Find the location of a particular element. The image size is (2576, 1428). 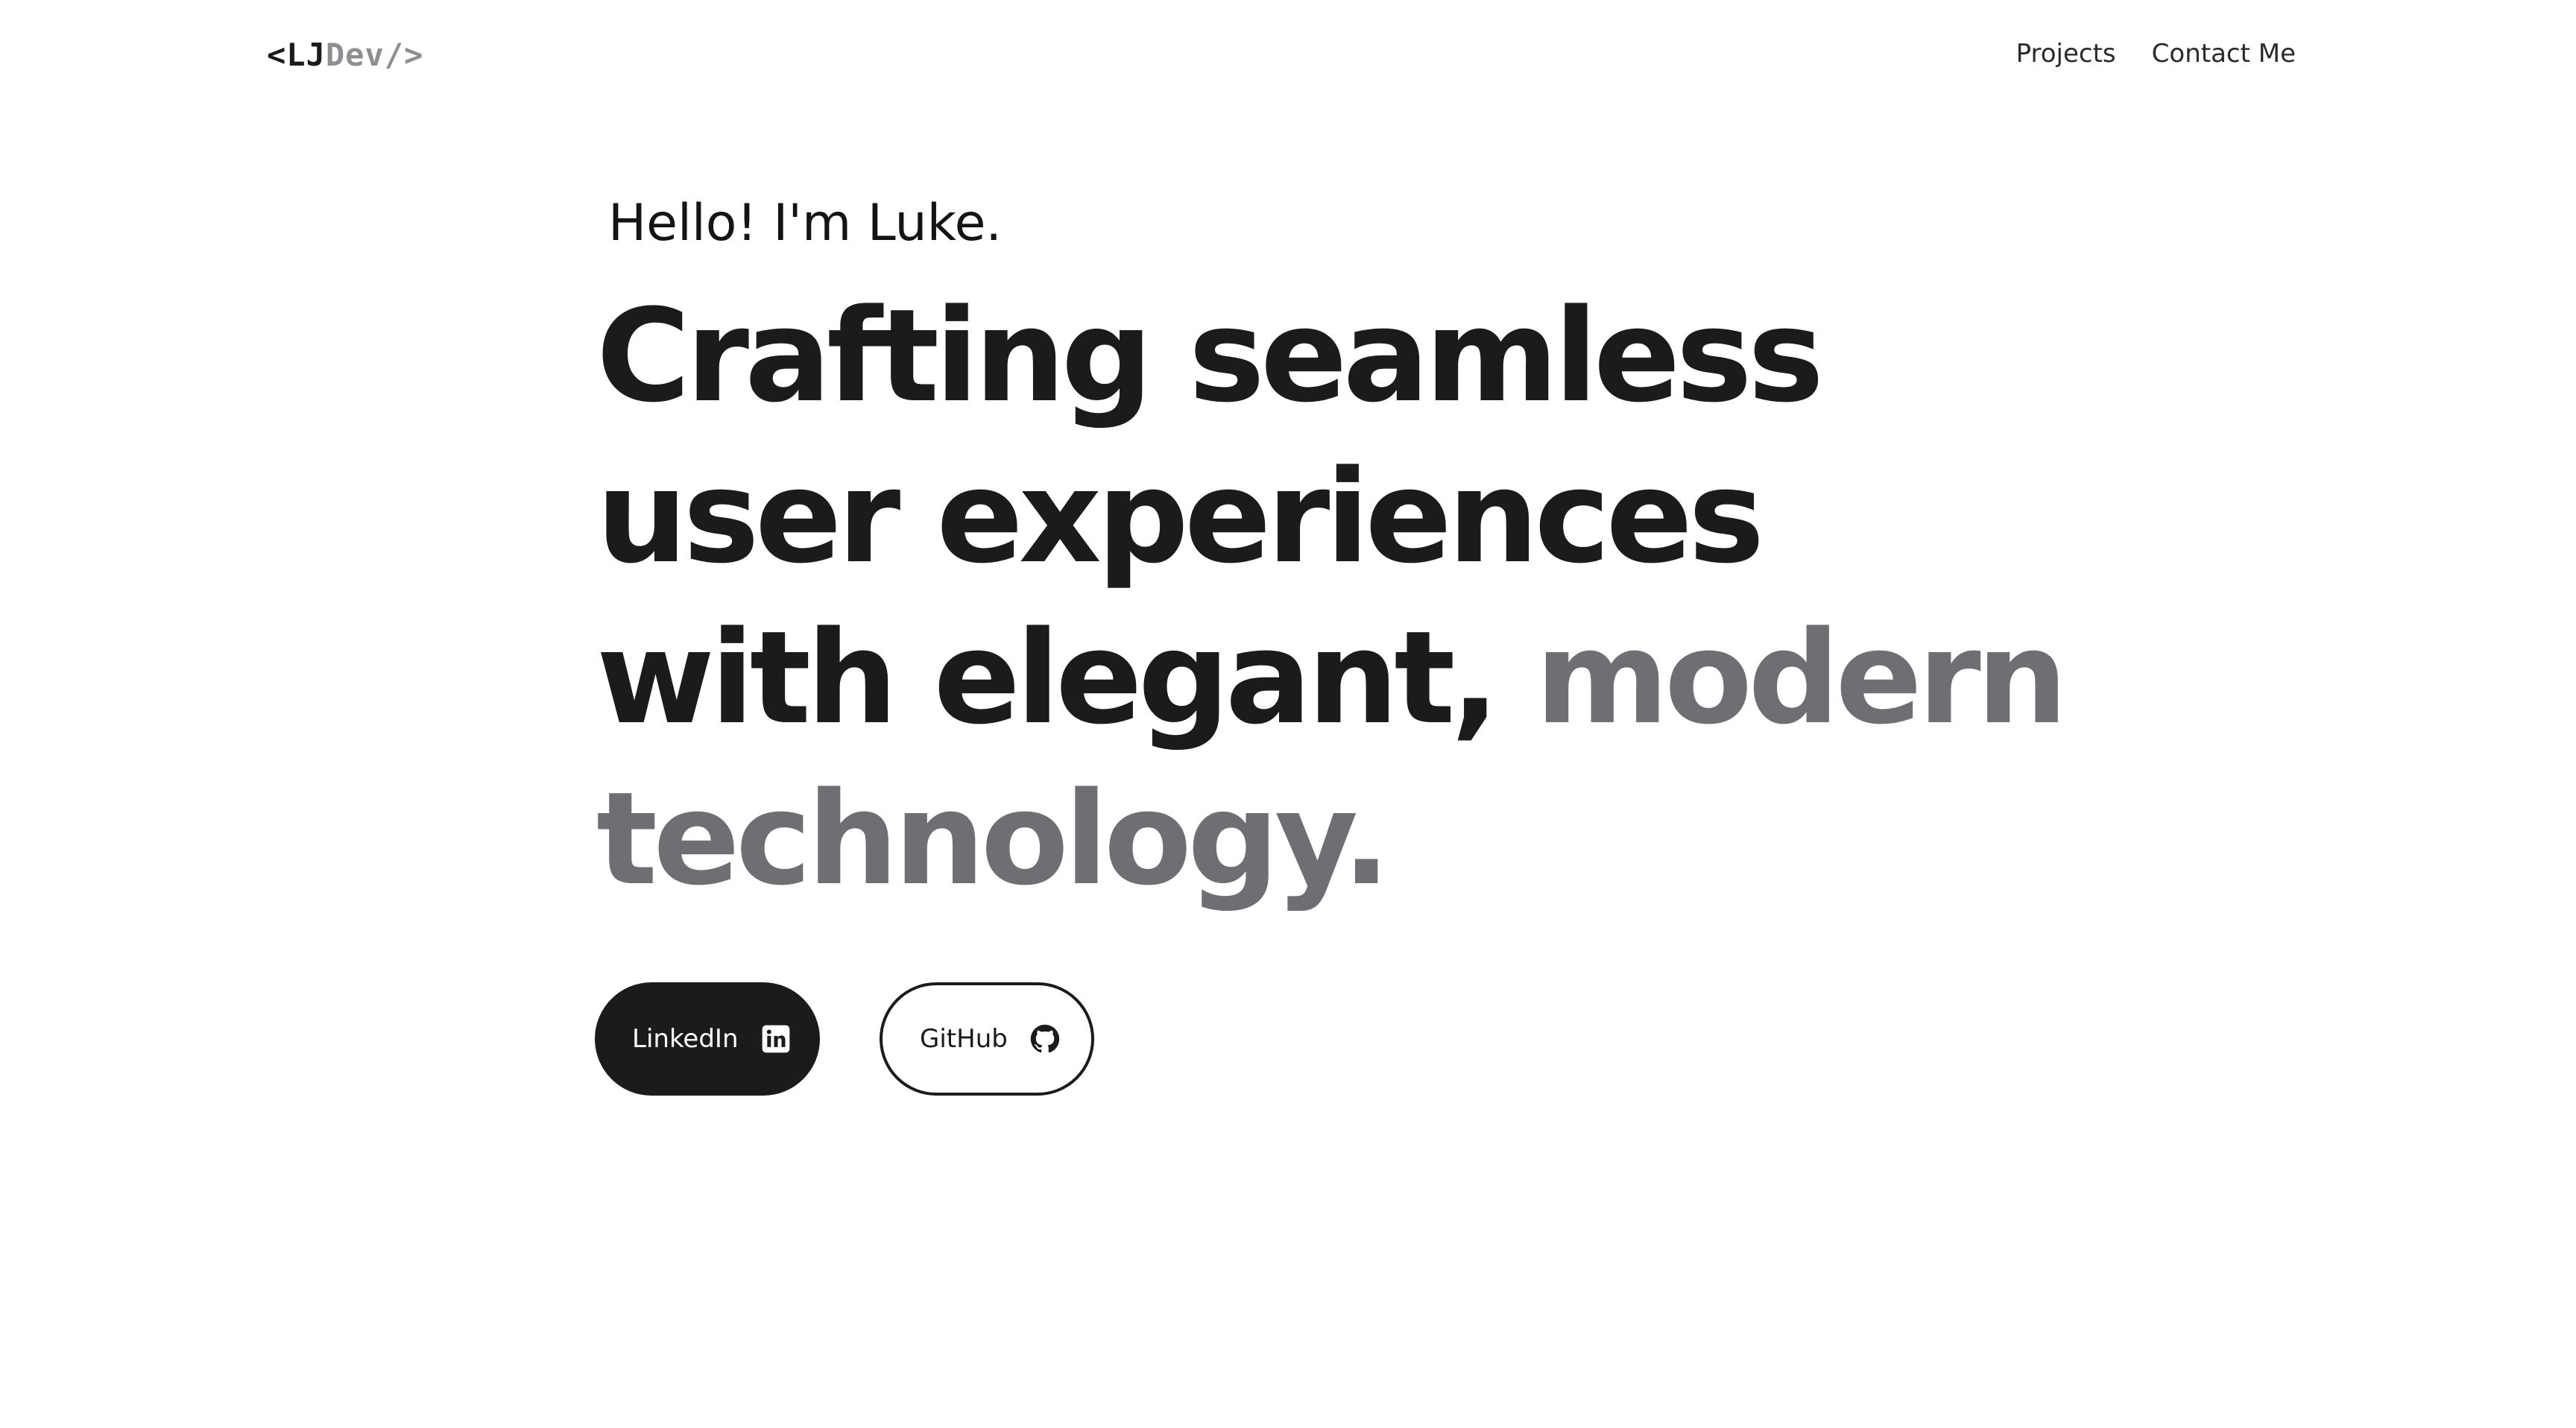

linkedin-button: LinkedIn is located at coordinates (707, 1039).